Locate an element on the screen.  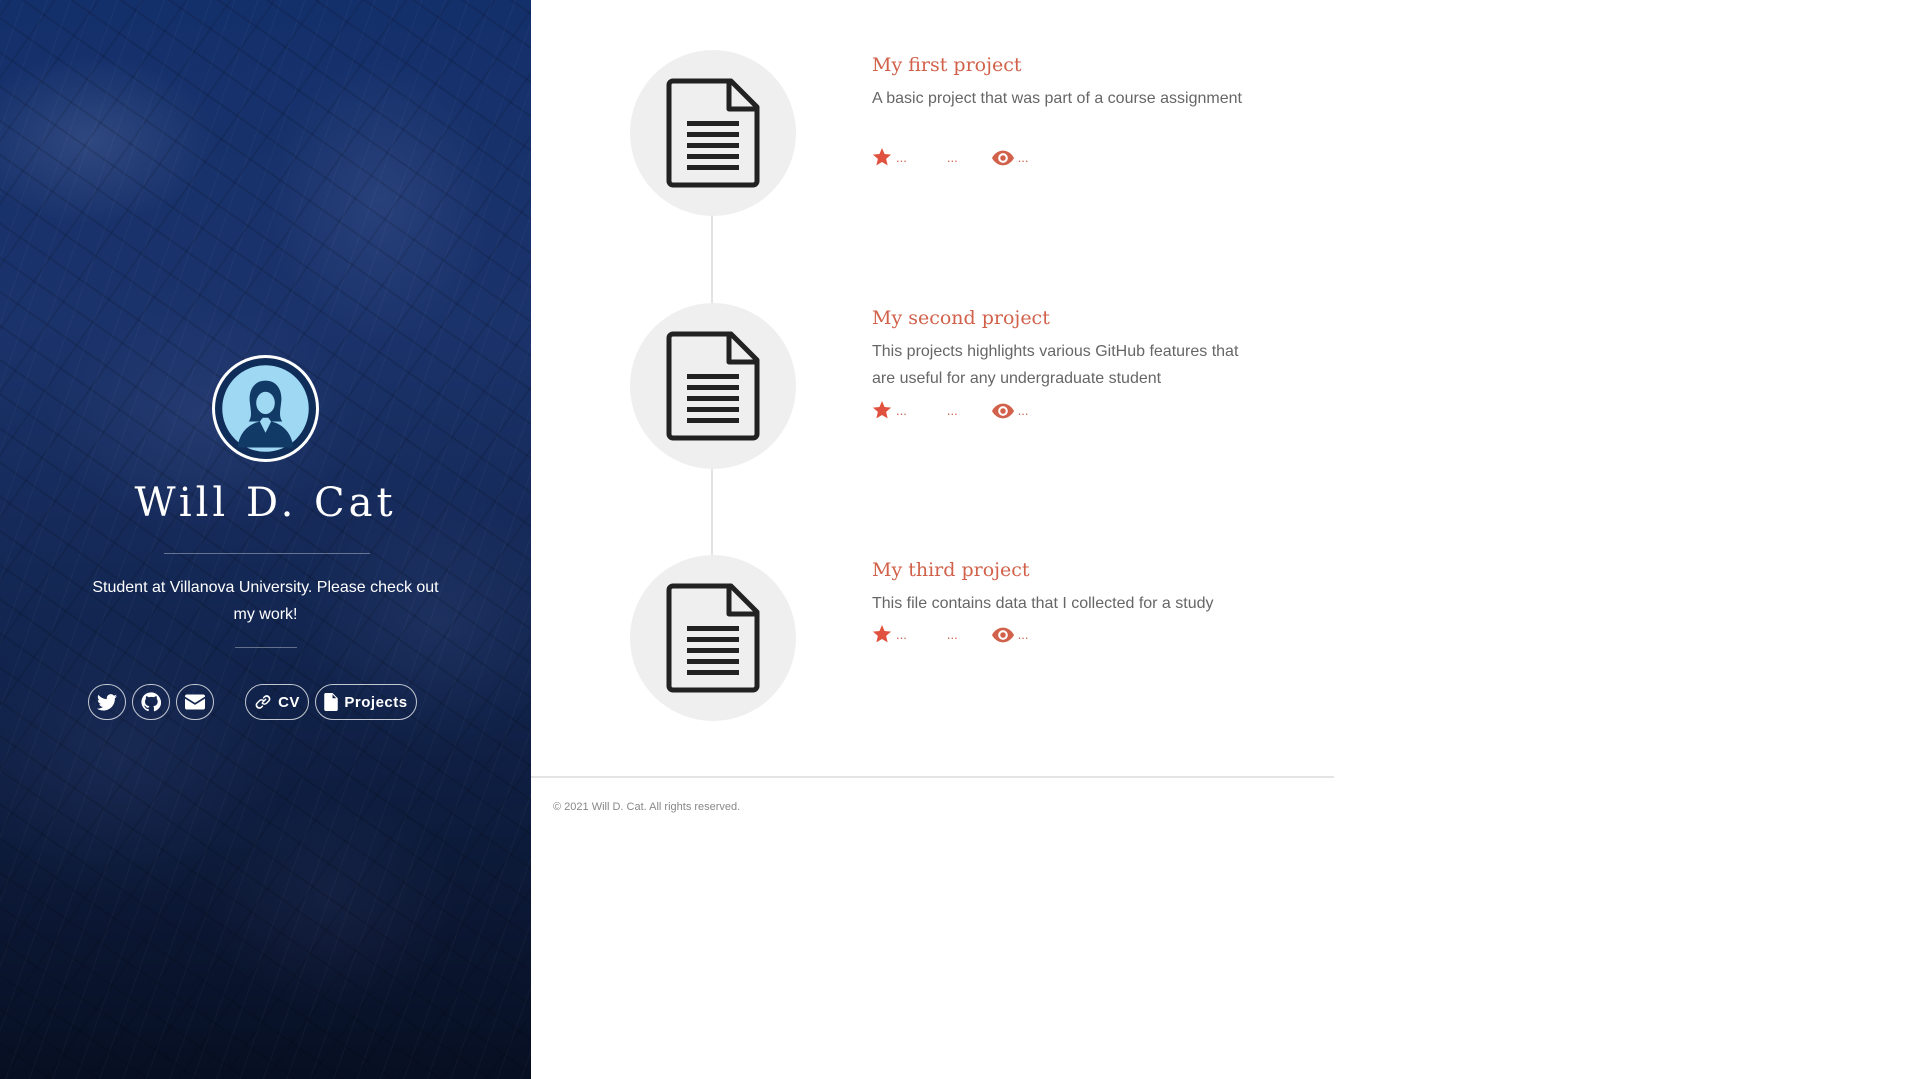
project-title-link: My first project is located at coordinates (947, 65).